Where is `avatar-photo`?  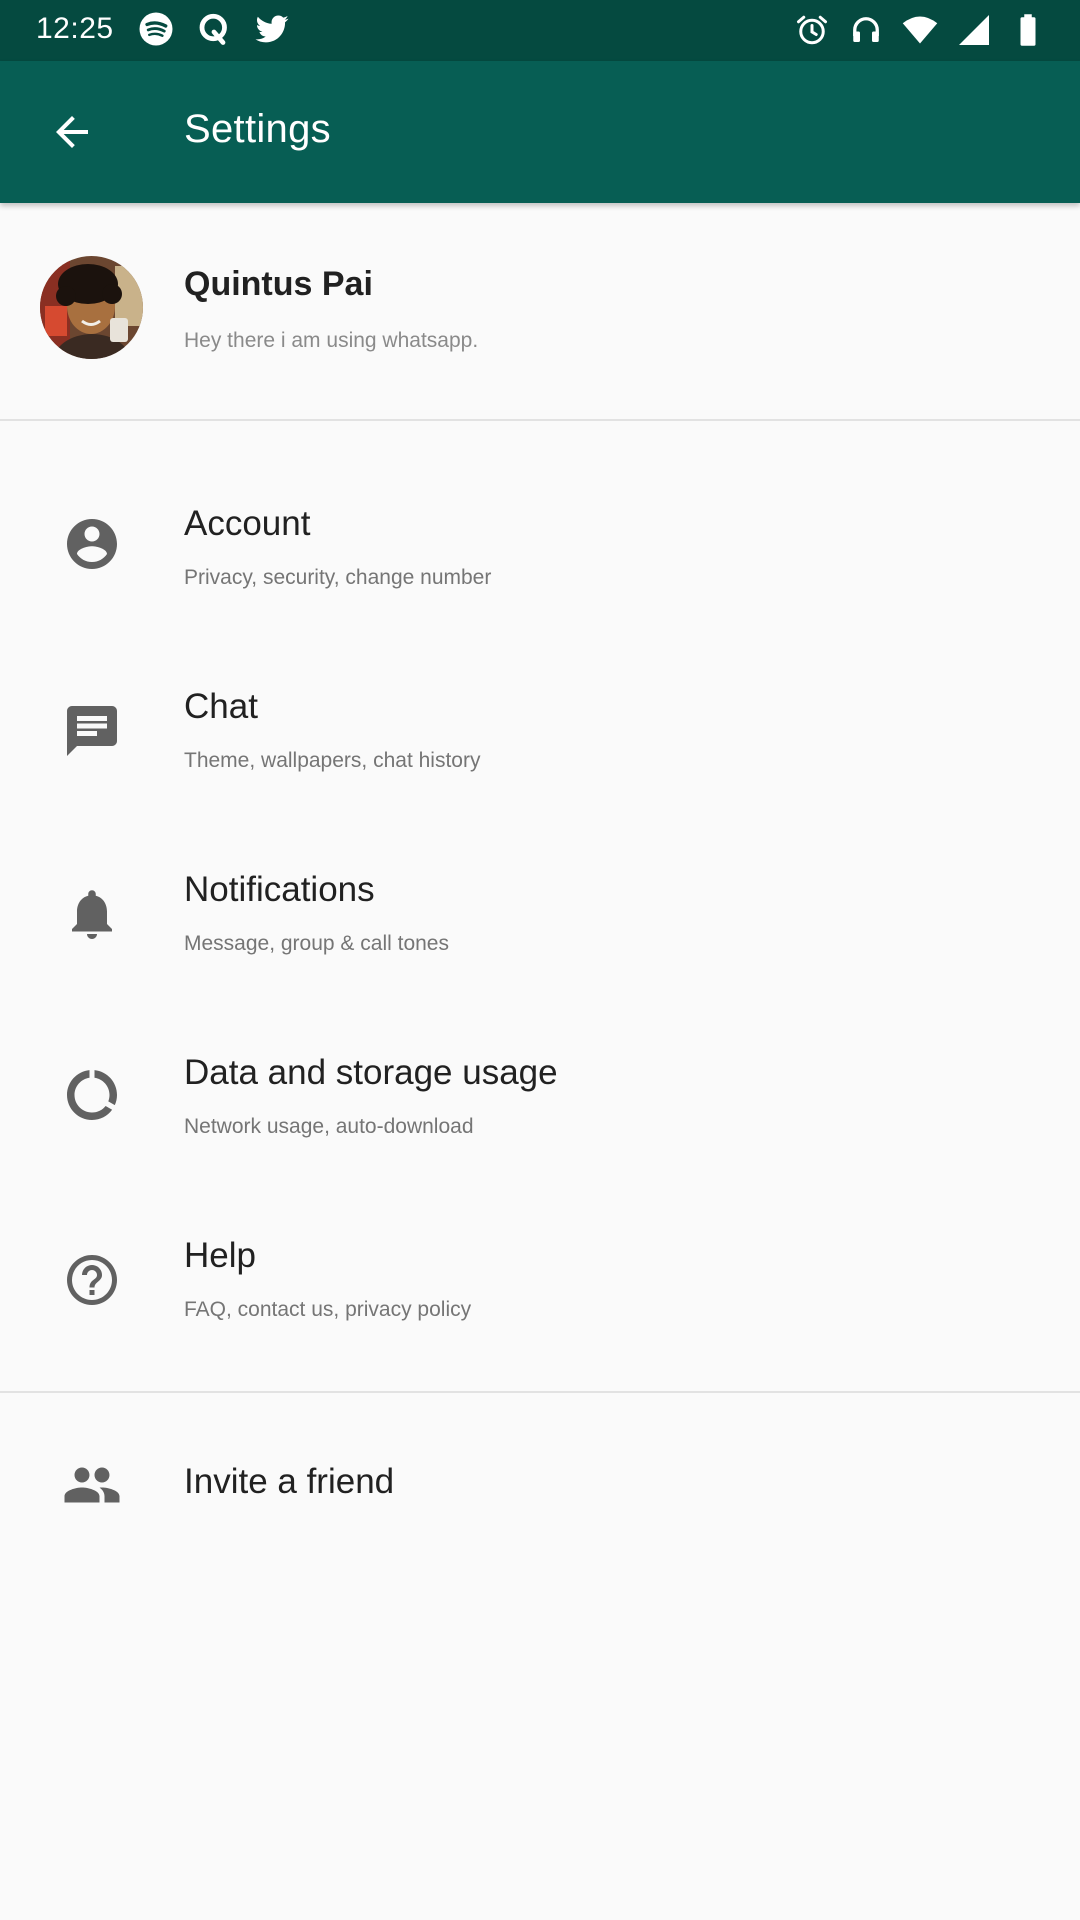
avatar-photo is located at coordinates (91, 307).